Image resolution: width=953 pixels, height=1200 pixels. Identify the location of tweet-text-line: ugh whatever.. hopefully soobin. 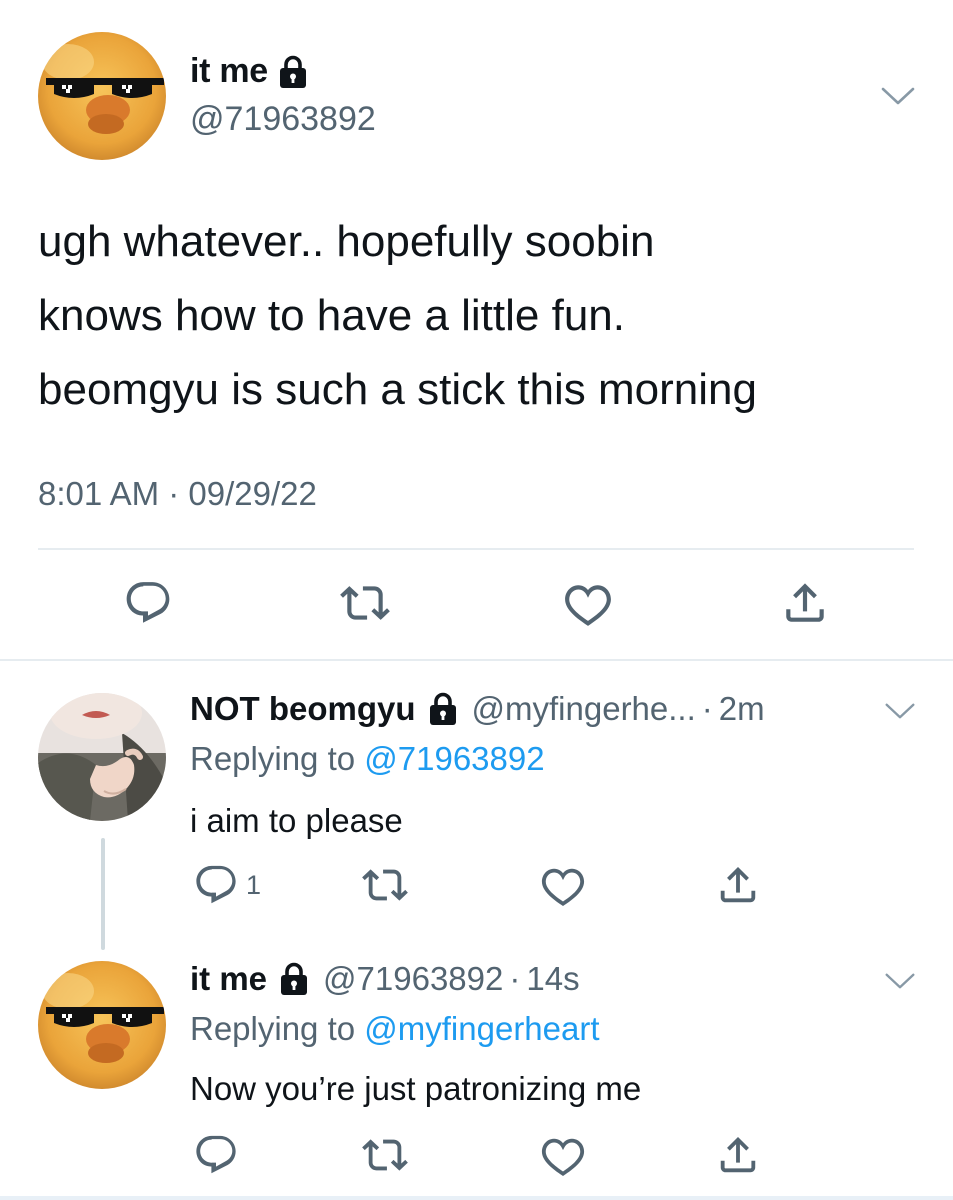
(346, 241).